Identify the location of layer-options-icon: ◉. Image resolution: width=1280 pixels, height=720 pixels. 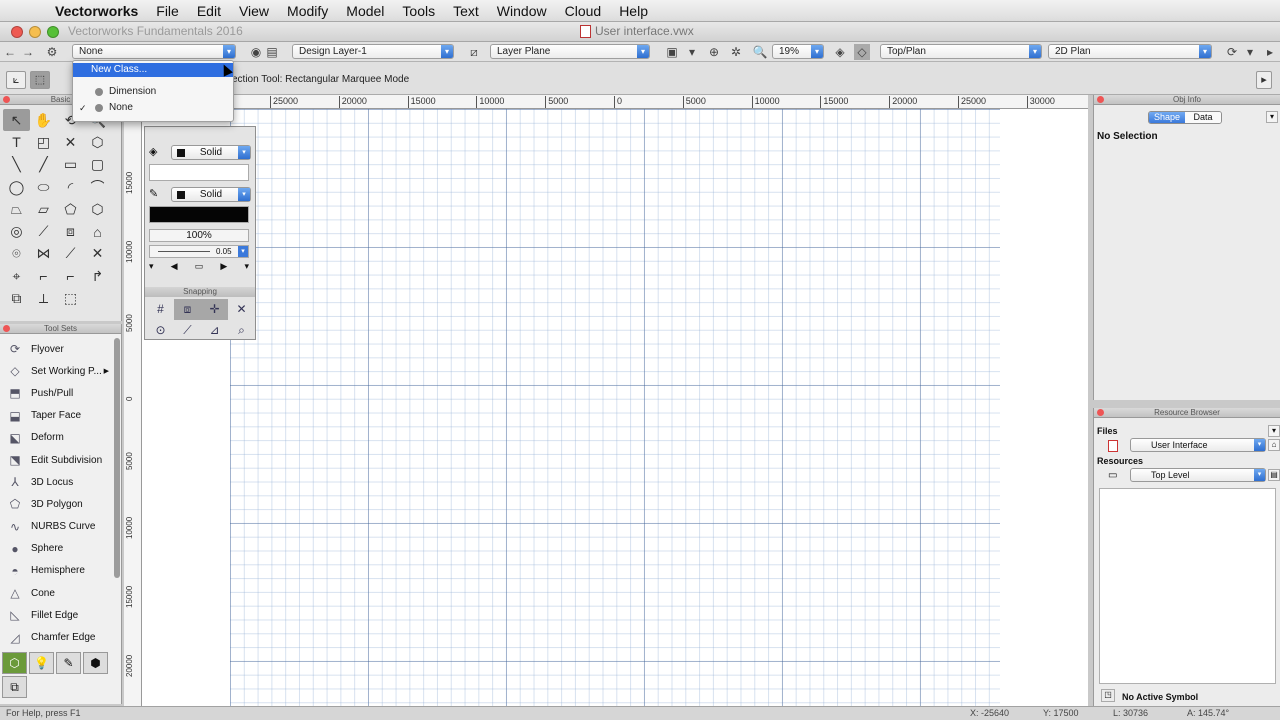
(256, 52).